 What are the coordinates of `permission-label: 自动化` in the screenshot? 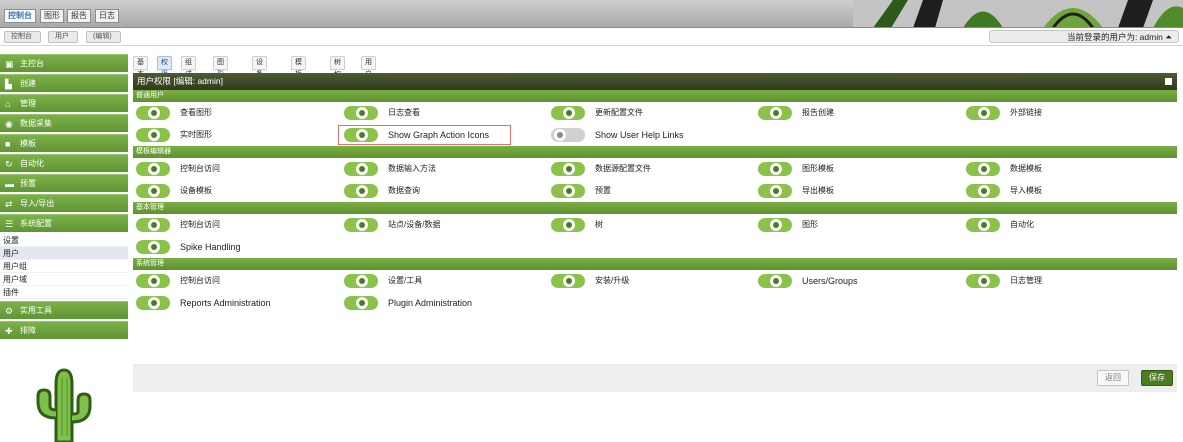 It's located at (1022, 224).